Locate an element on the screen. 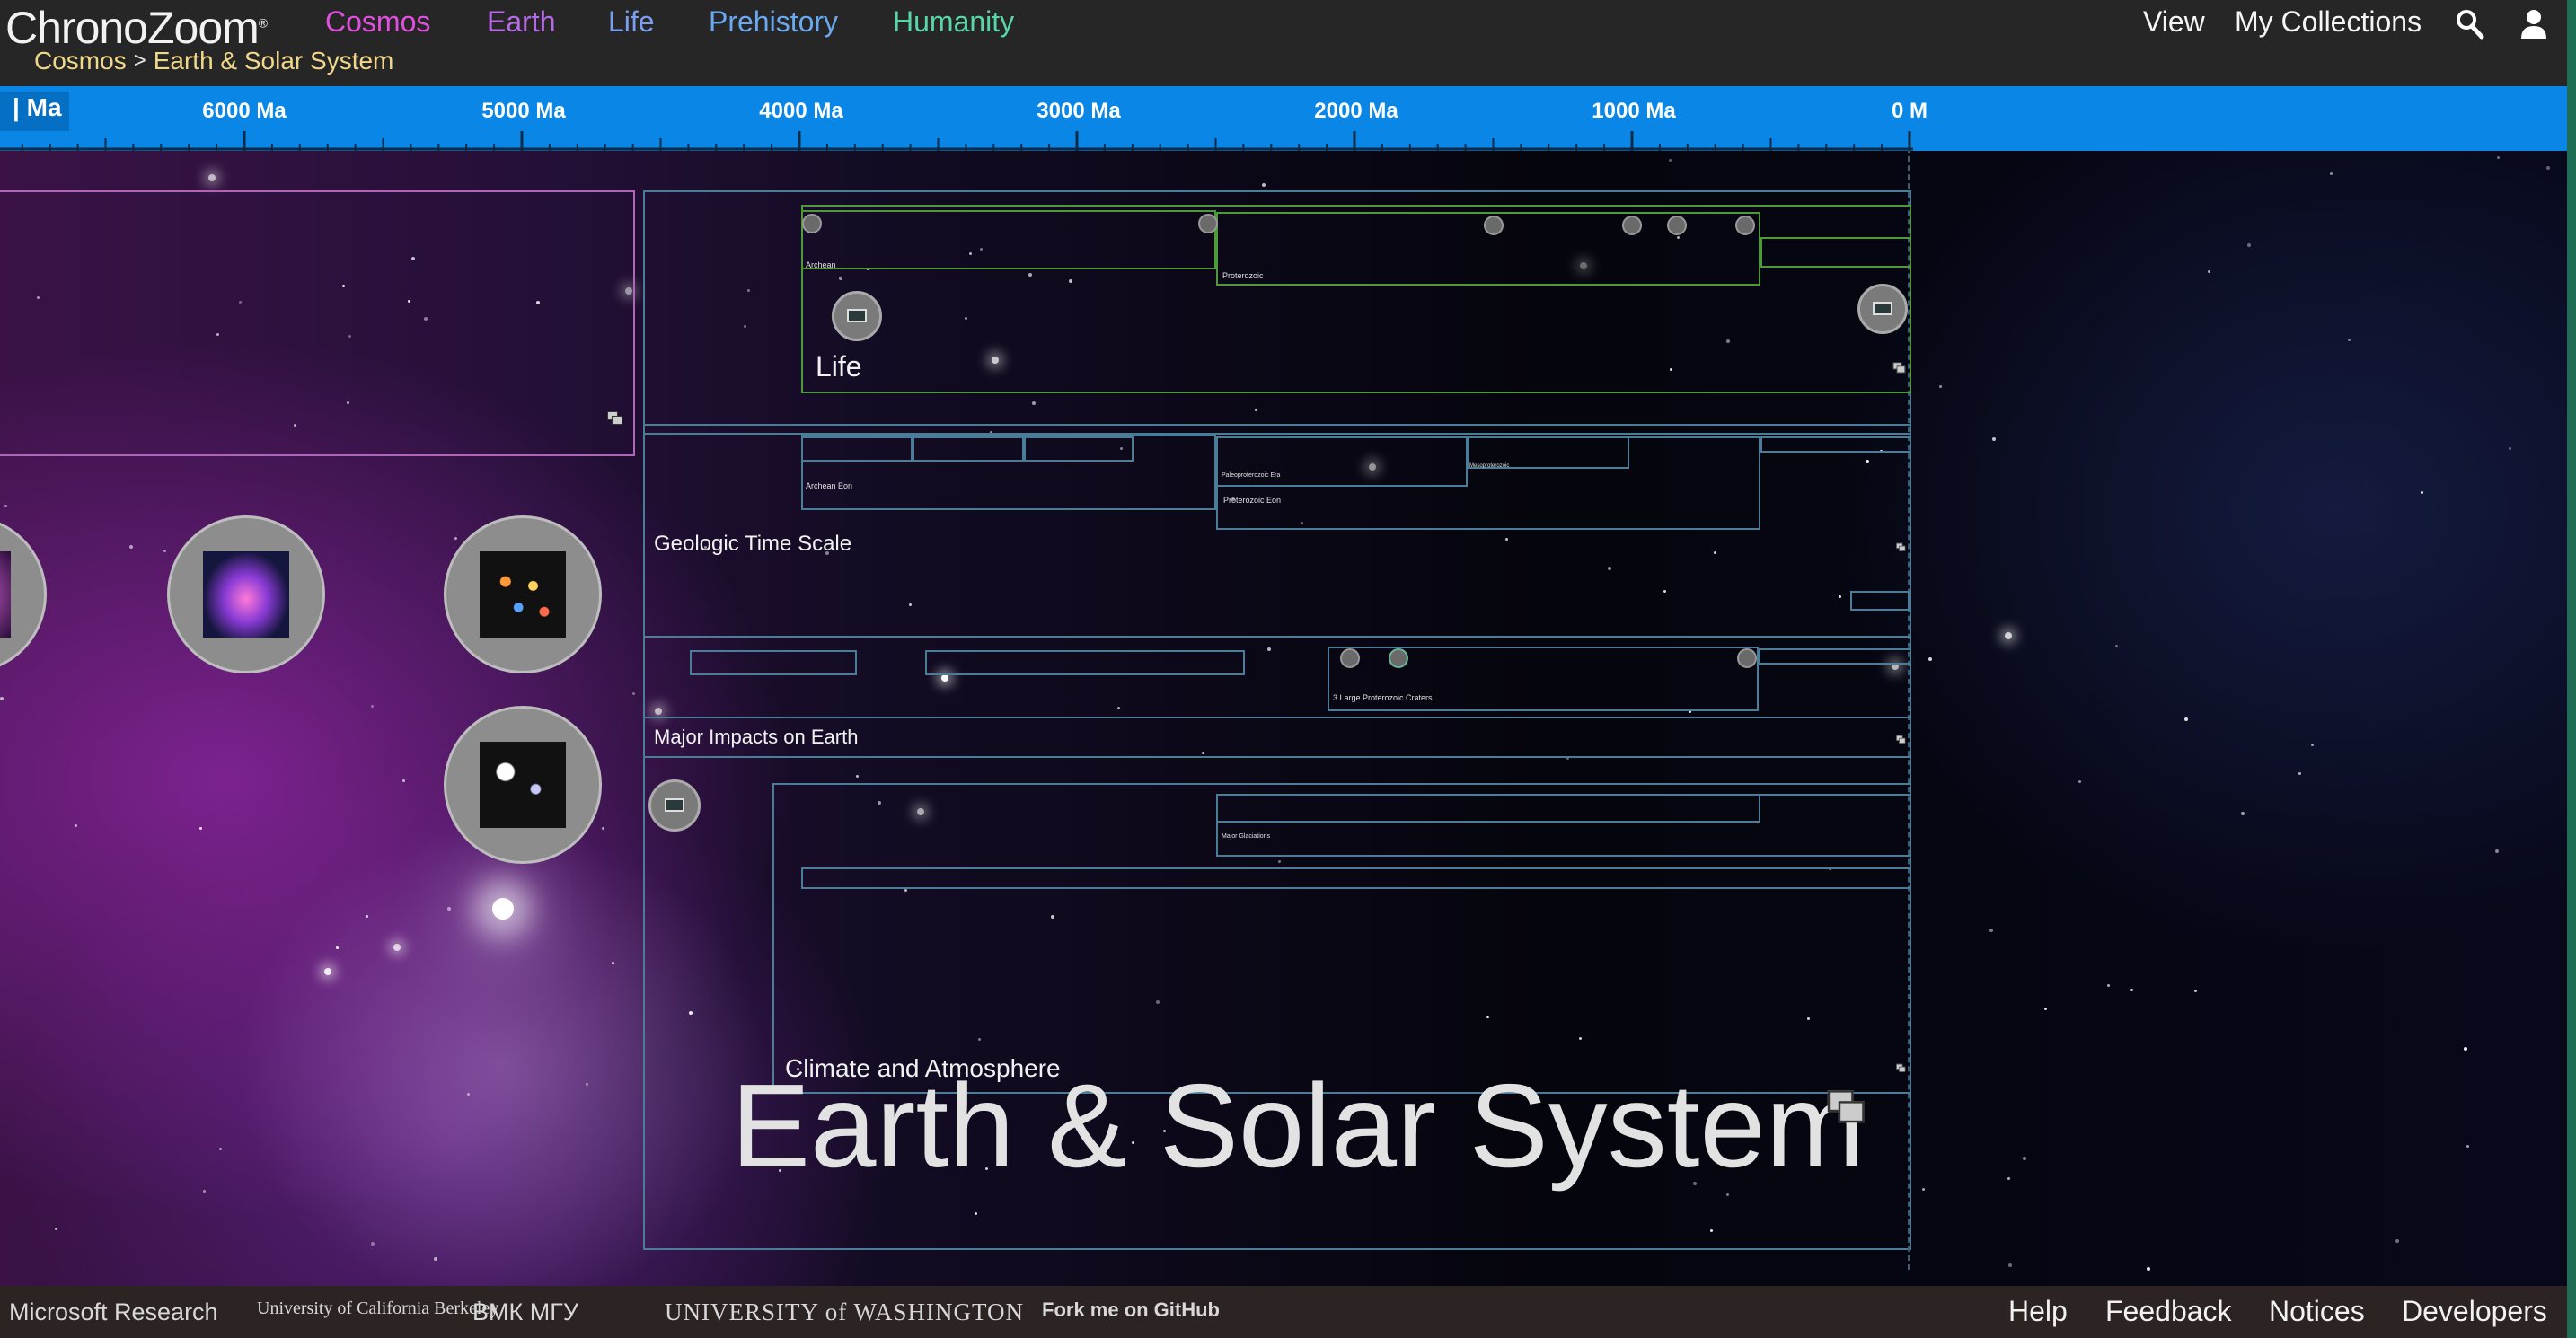 The height and width of the screenshot is (1338, 2576). help-link: Help is located at coordinates (2038, 1311).